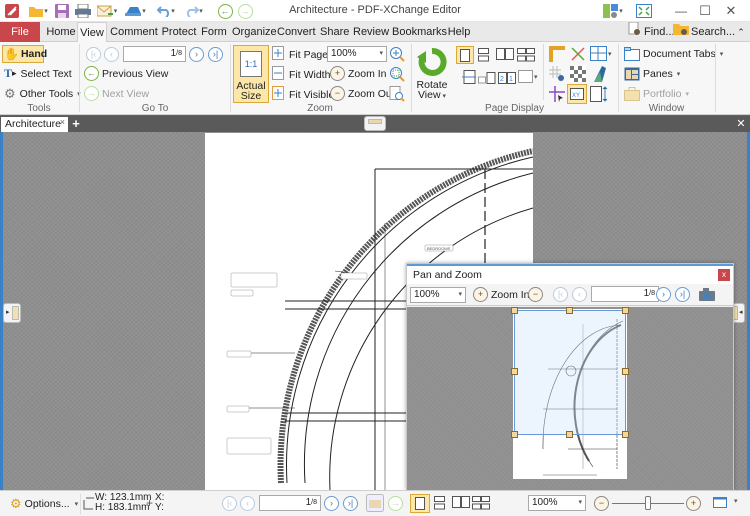  I want to click on tab-close-icon: ×, so click(62, 122).